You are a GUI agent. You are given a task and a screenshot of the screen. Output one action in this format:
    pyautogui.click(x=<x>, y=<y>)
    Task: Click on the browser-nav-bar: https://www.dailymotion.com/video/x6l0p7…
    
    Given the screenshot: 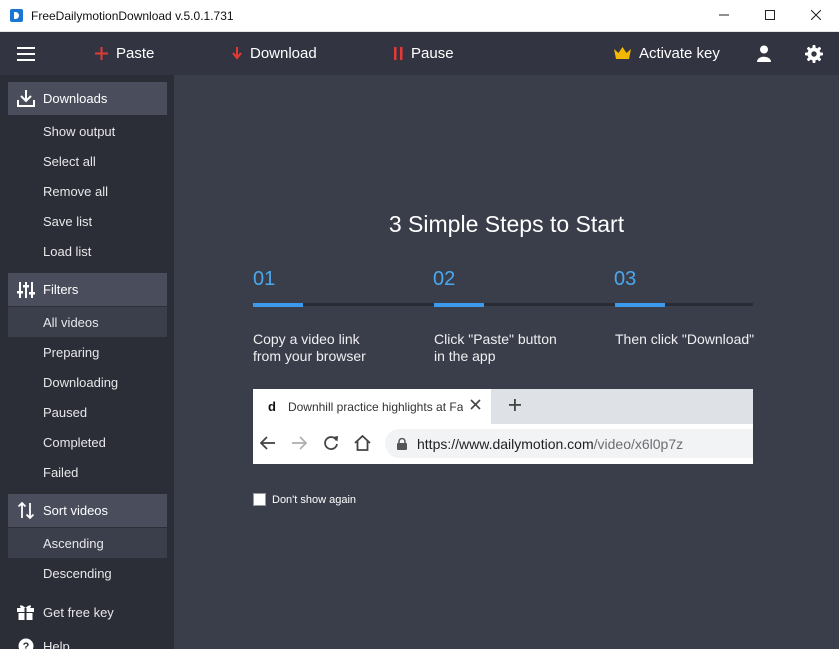 What is the action you would take?
    pyautogui.click(x=503, y=444)
    